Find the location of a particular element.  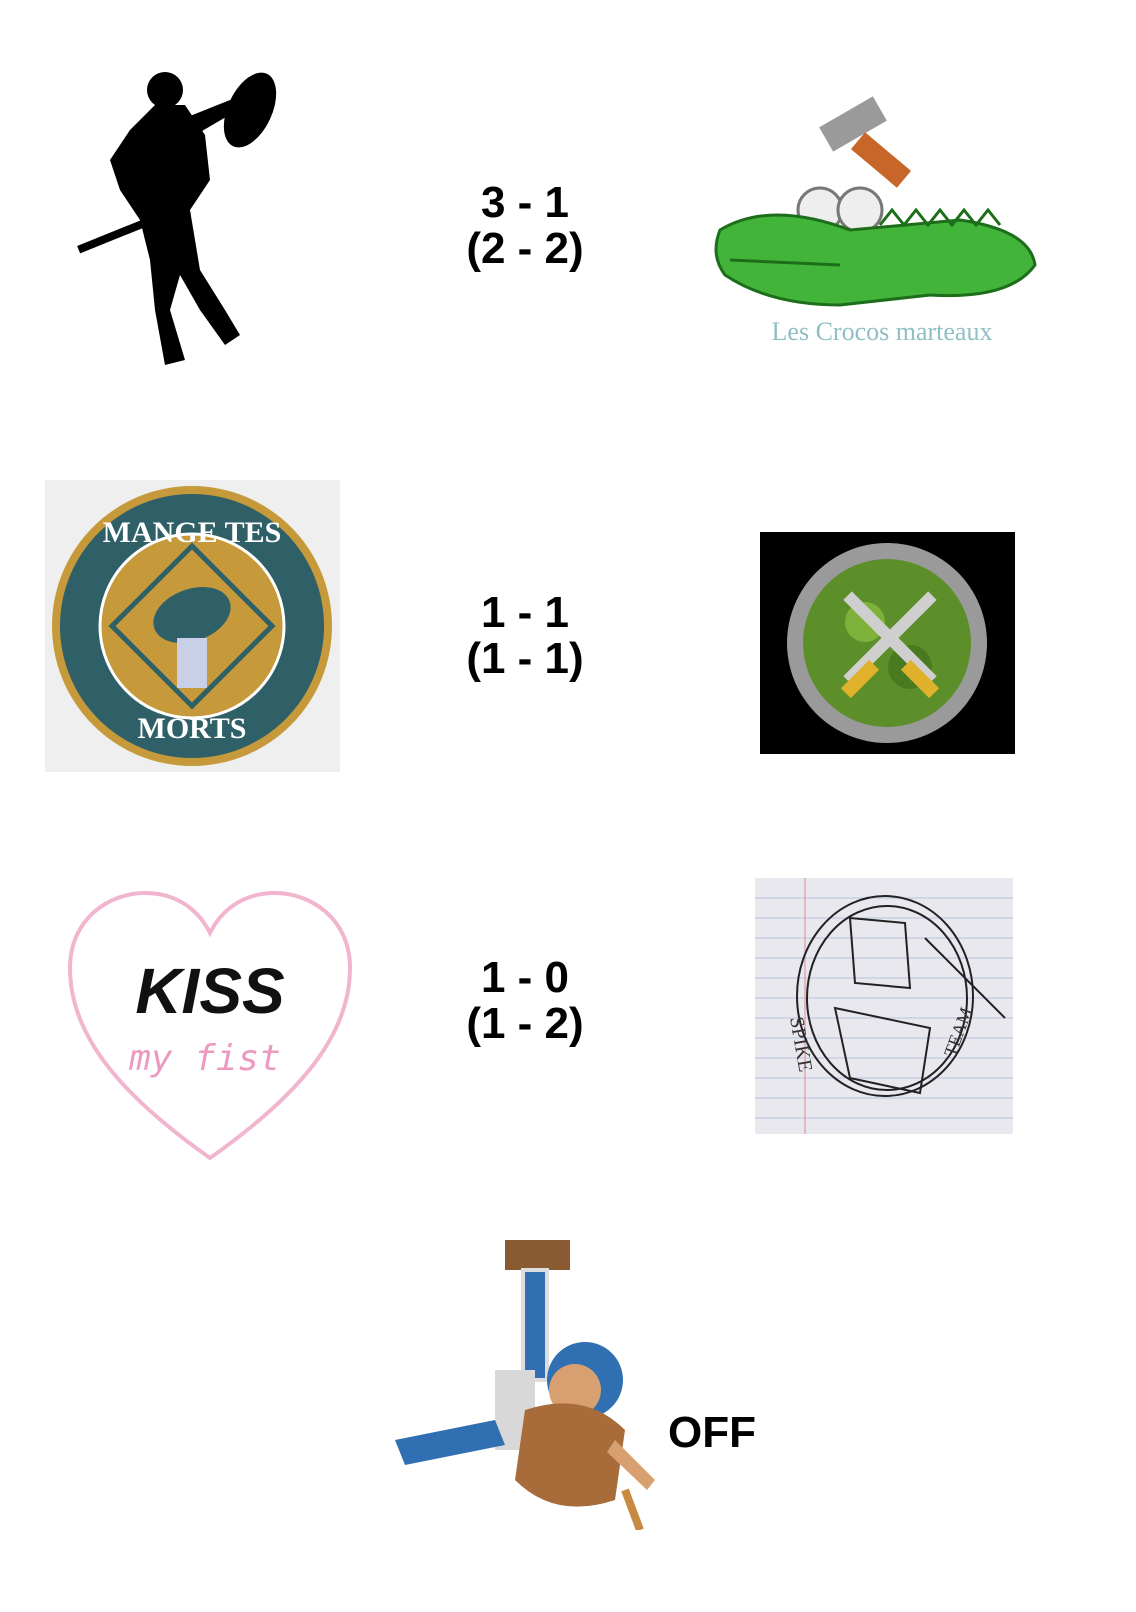

bye-label: OFF is located at coordinates (712, 1432).